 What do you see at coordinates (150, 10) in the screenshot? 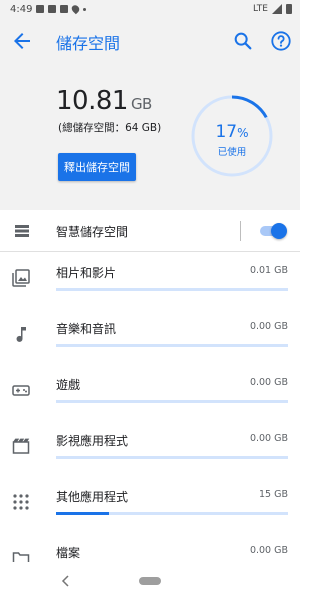
I see `status-bar: 4:49 LTE` at bounding box center [150, 10].